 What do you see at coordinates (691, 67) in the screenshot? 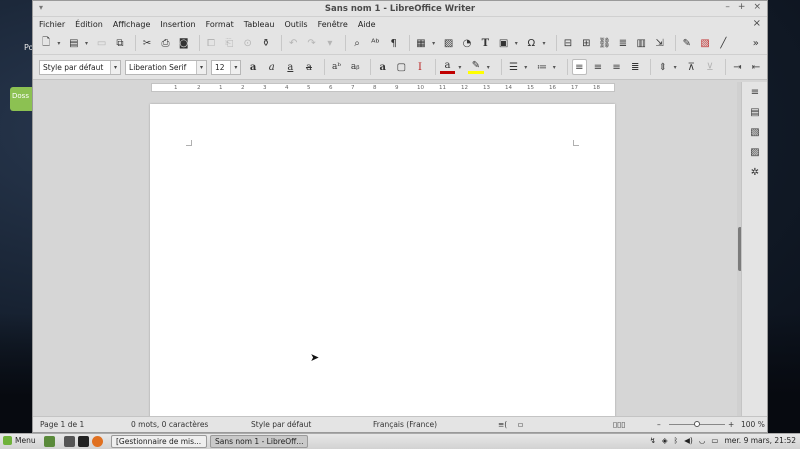
I see `increase-paragraph-spacing-icon: ⊼` at bounding box center [691, 67].